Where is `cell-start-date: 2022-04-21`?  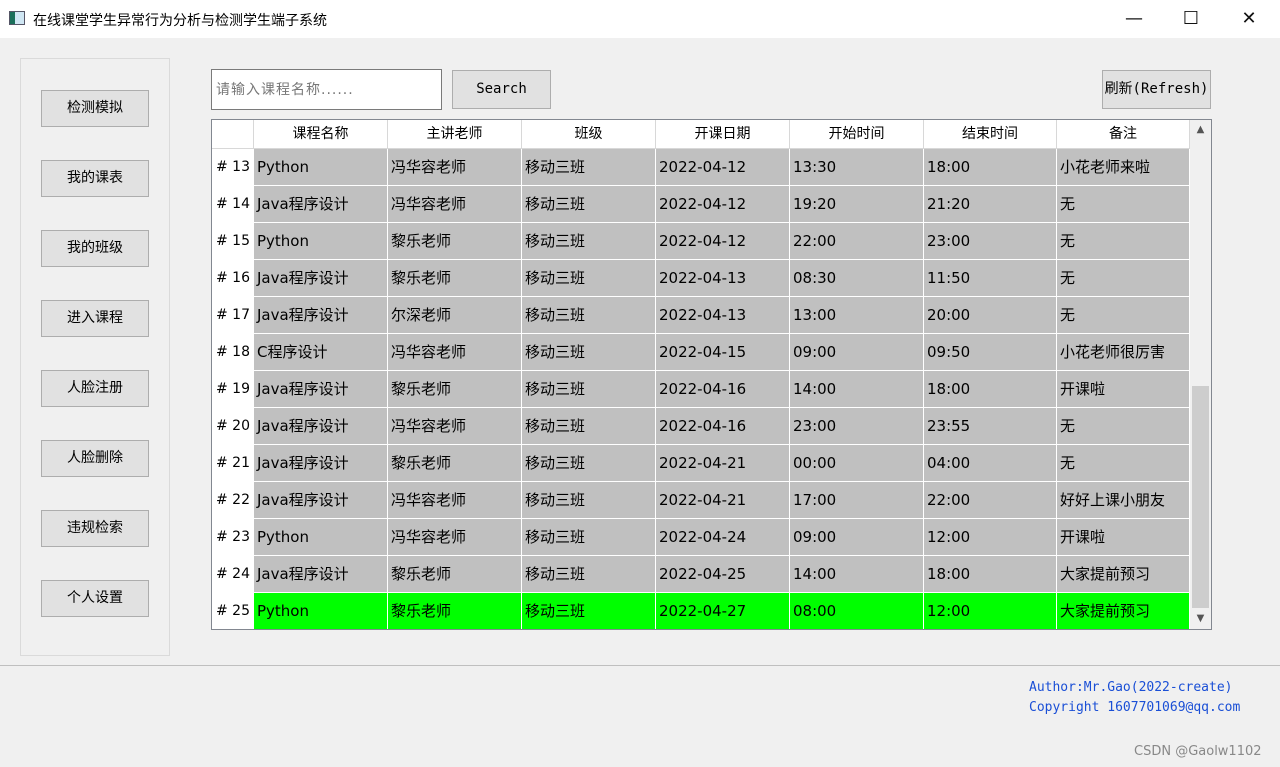
cell-start-date: 2022-04-21 is located at coordinates (723, 500).